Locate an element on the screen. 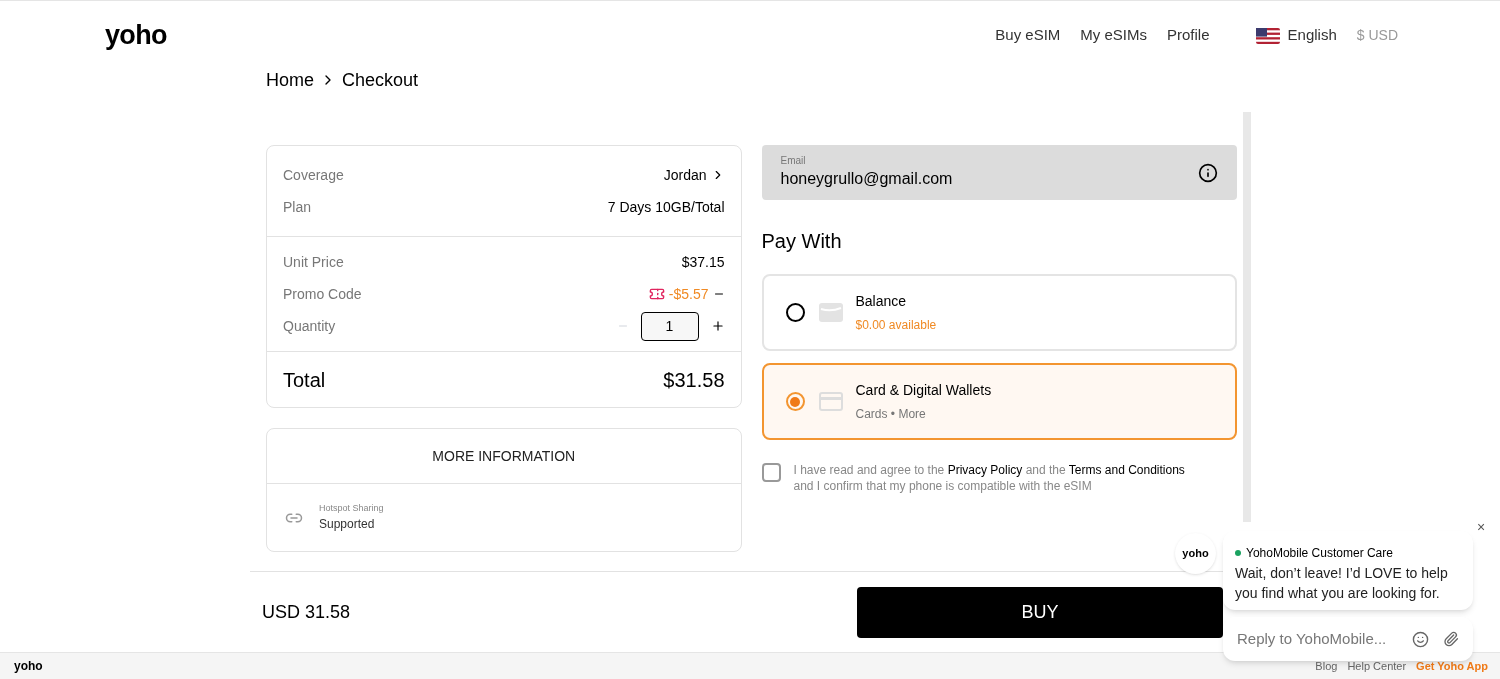  email-field: Email honeygrullo@gmail.com is located at coordinates (999, 172).